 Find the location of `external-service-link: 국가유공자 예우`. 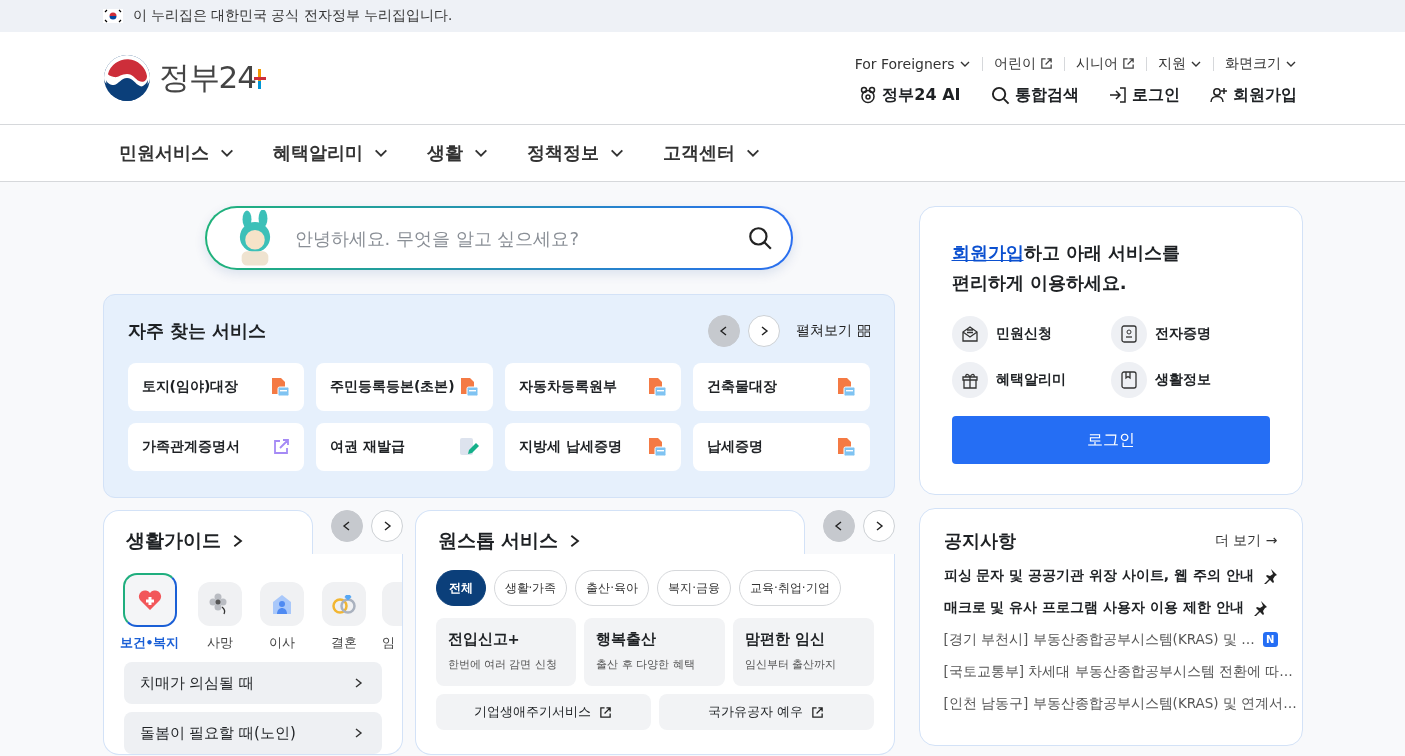

external-service-link: 국가유공자 예우 is located at coordinates (766, 712).